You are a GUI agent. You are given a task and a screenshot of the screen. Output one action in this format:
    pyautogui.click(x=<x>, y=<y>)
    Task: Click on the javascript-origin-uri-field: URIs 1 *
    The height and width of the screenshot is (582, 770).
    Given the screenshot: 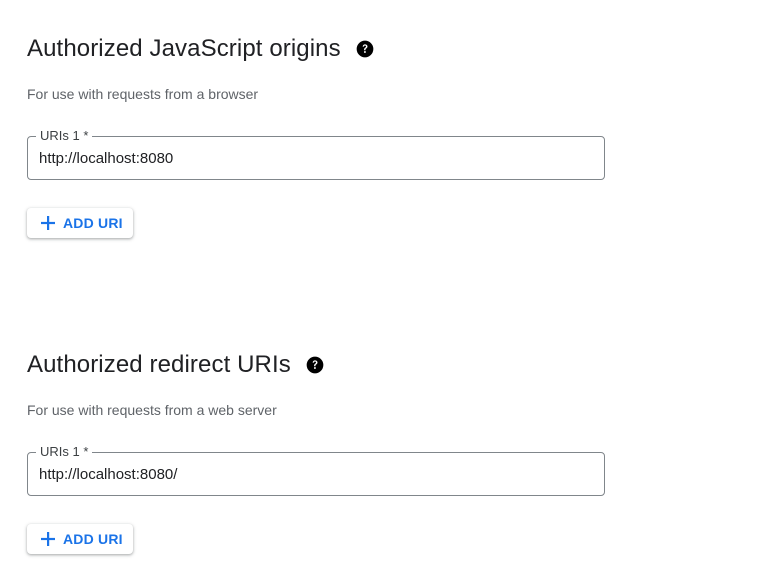 What is the action you would take?
    pyautogui.click(x=316, y=154)
    